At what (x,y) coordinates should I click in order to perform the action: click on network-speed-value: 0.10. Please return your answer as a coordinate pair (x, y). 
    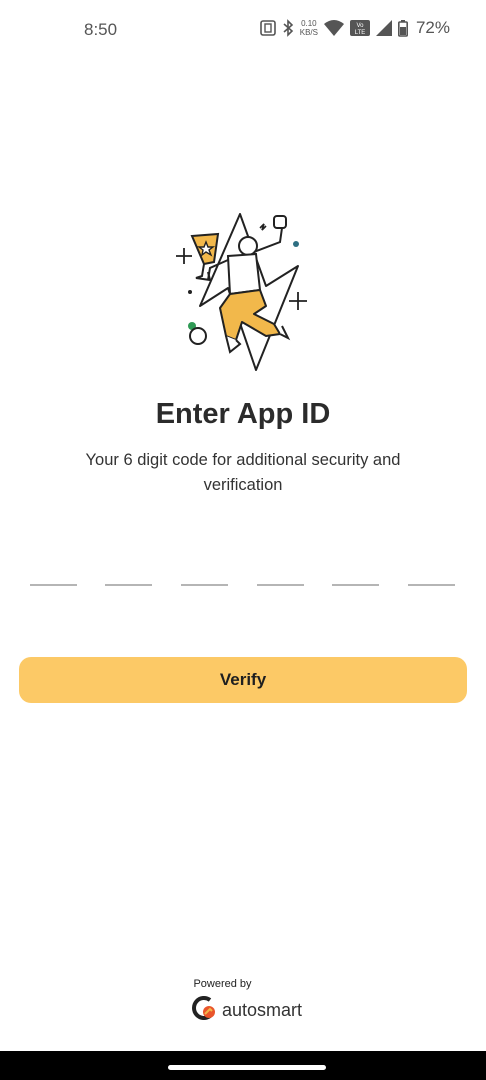
    Looking at the image, I should click on (309, 23).